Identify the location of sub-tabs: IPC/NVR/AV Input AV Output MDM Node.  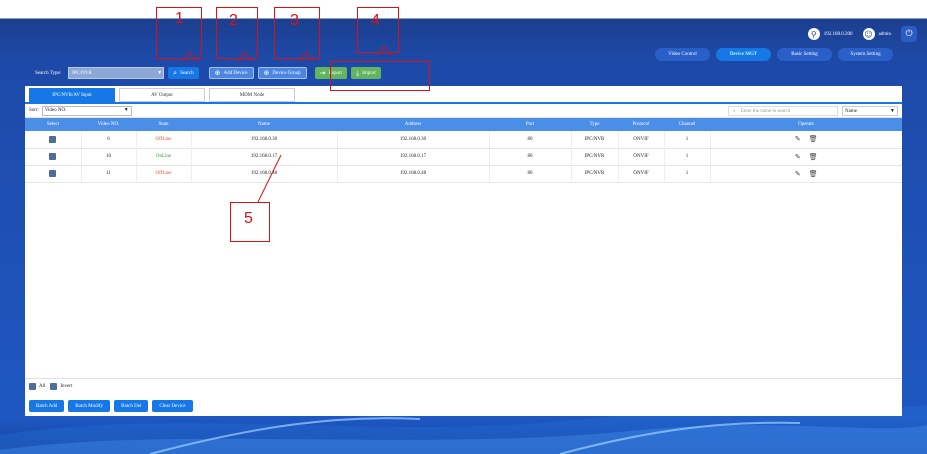
(463, 94).